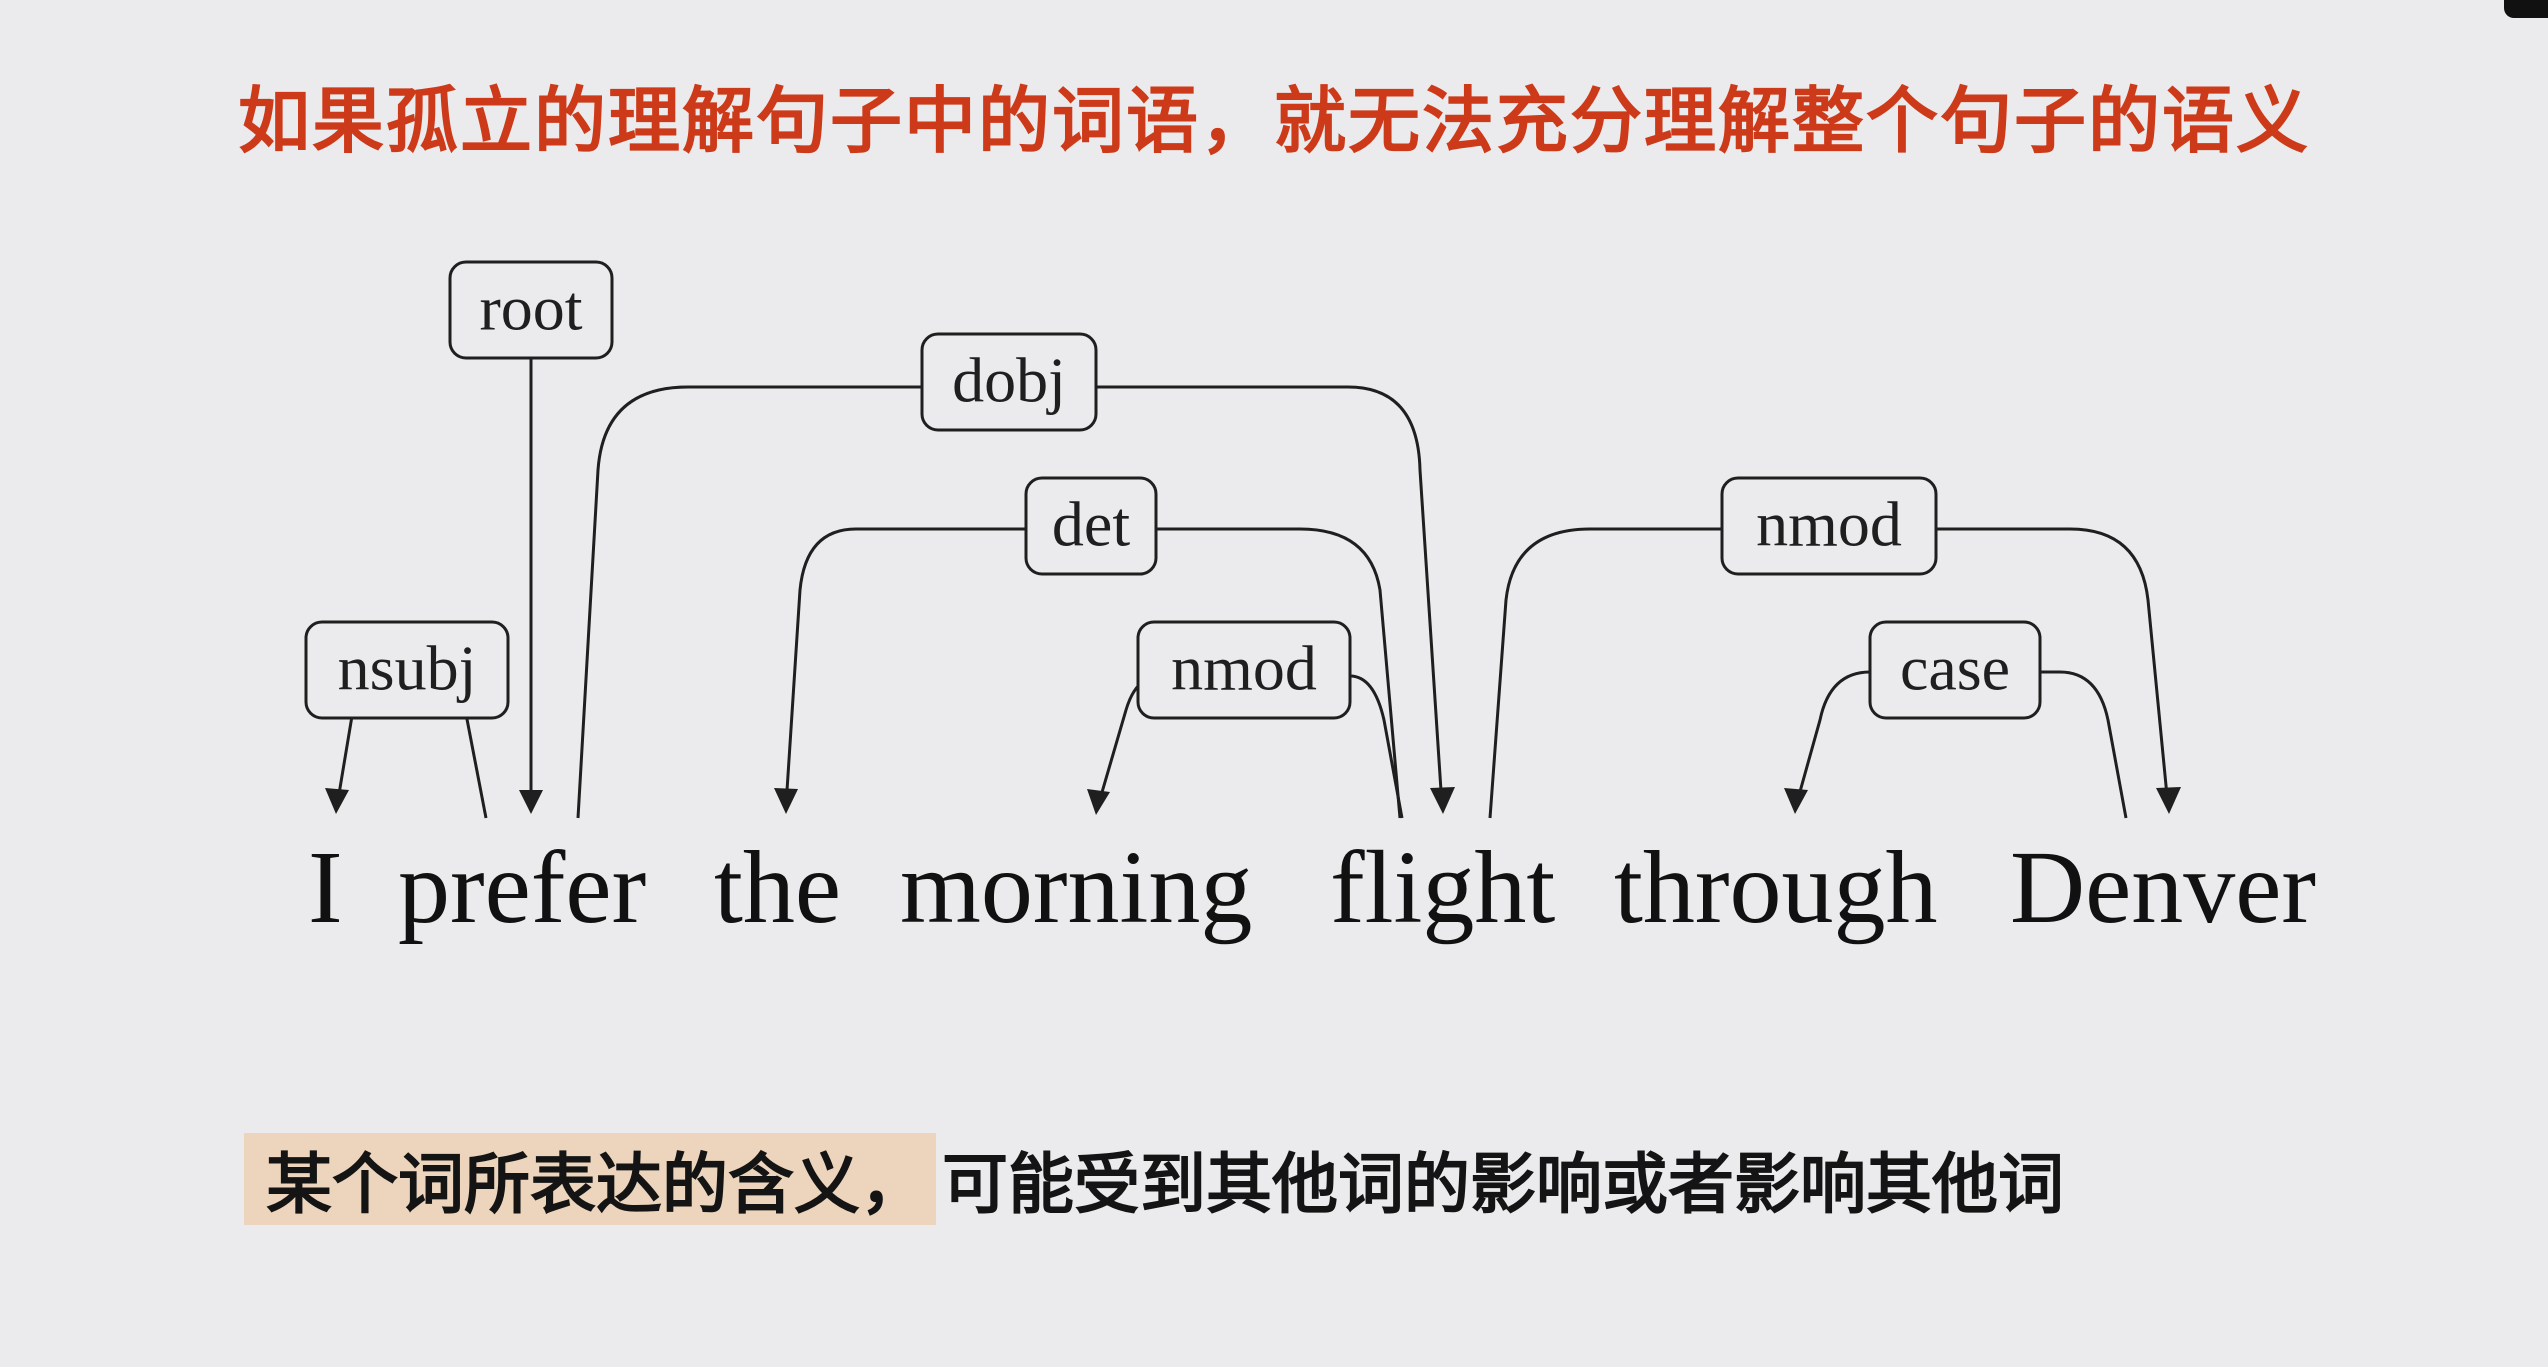  What do you see at coordinates (522, 887) in the screenshot?
I see `word: prefer` at bounding box center [522, 887].